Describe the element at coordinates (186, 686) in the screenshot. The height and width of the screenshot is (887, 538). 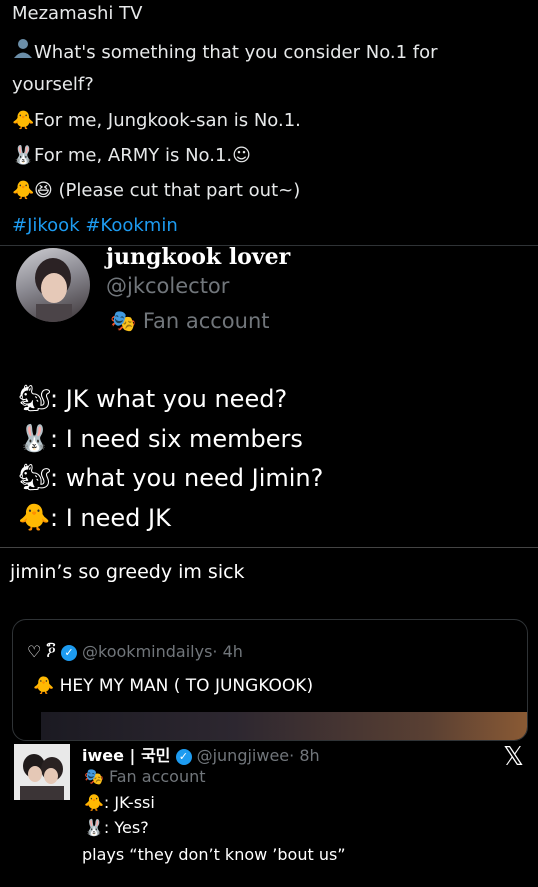
I see `quote-text: HEY MY MAN ( TO JUNGKOOK)` at that location.